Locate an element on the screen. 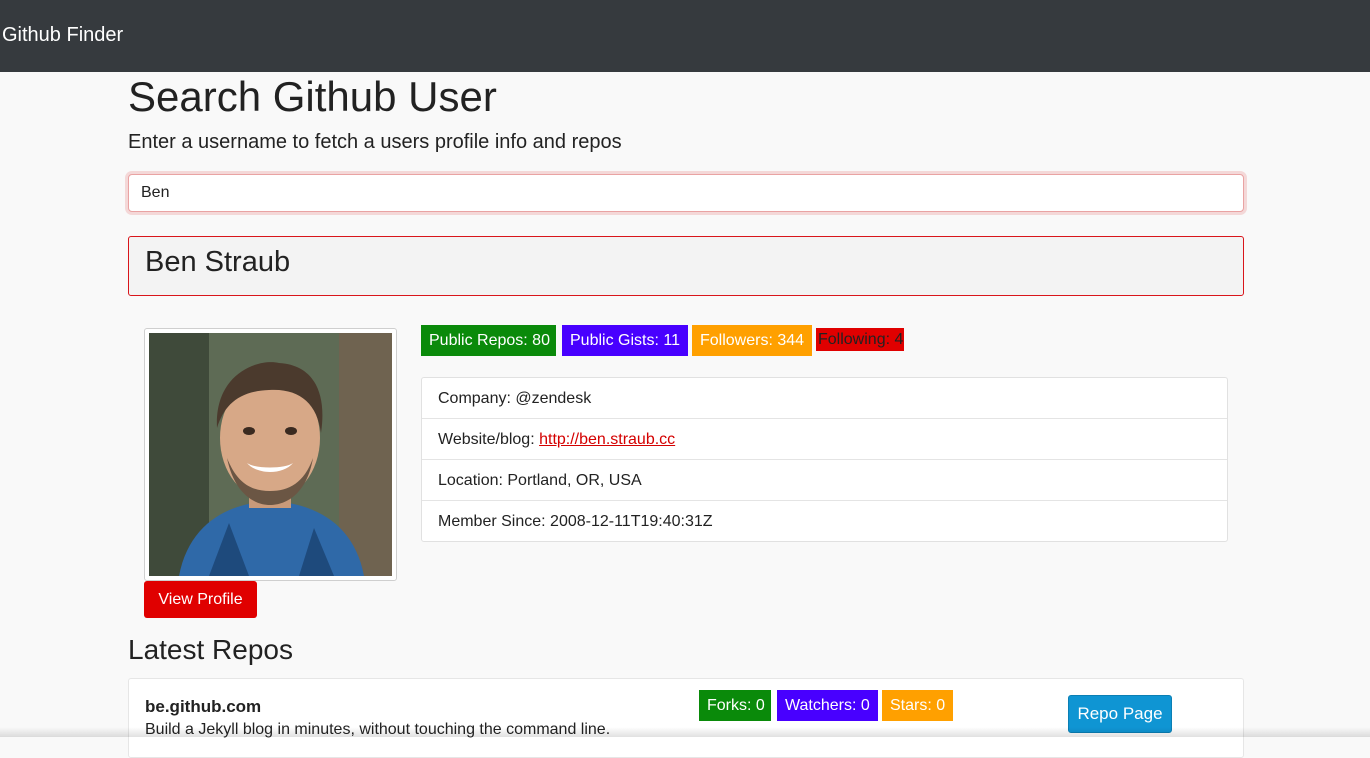 Image resolution: width=1370 pixels, height=758 pixels. following-badge: Following: 4 is located at coordinates (860, 339).